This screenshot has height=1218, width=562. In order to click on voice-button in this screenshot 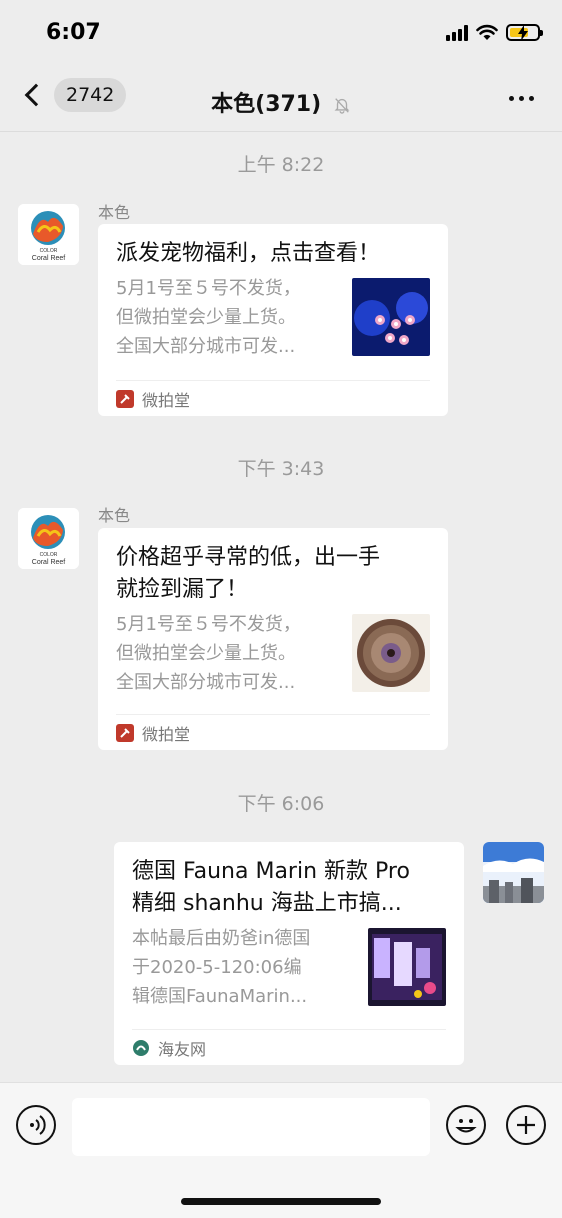, I will do `click(36, 1125)`.